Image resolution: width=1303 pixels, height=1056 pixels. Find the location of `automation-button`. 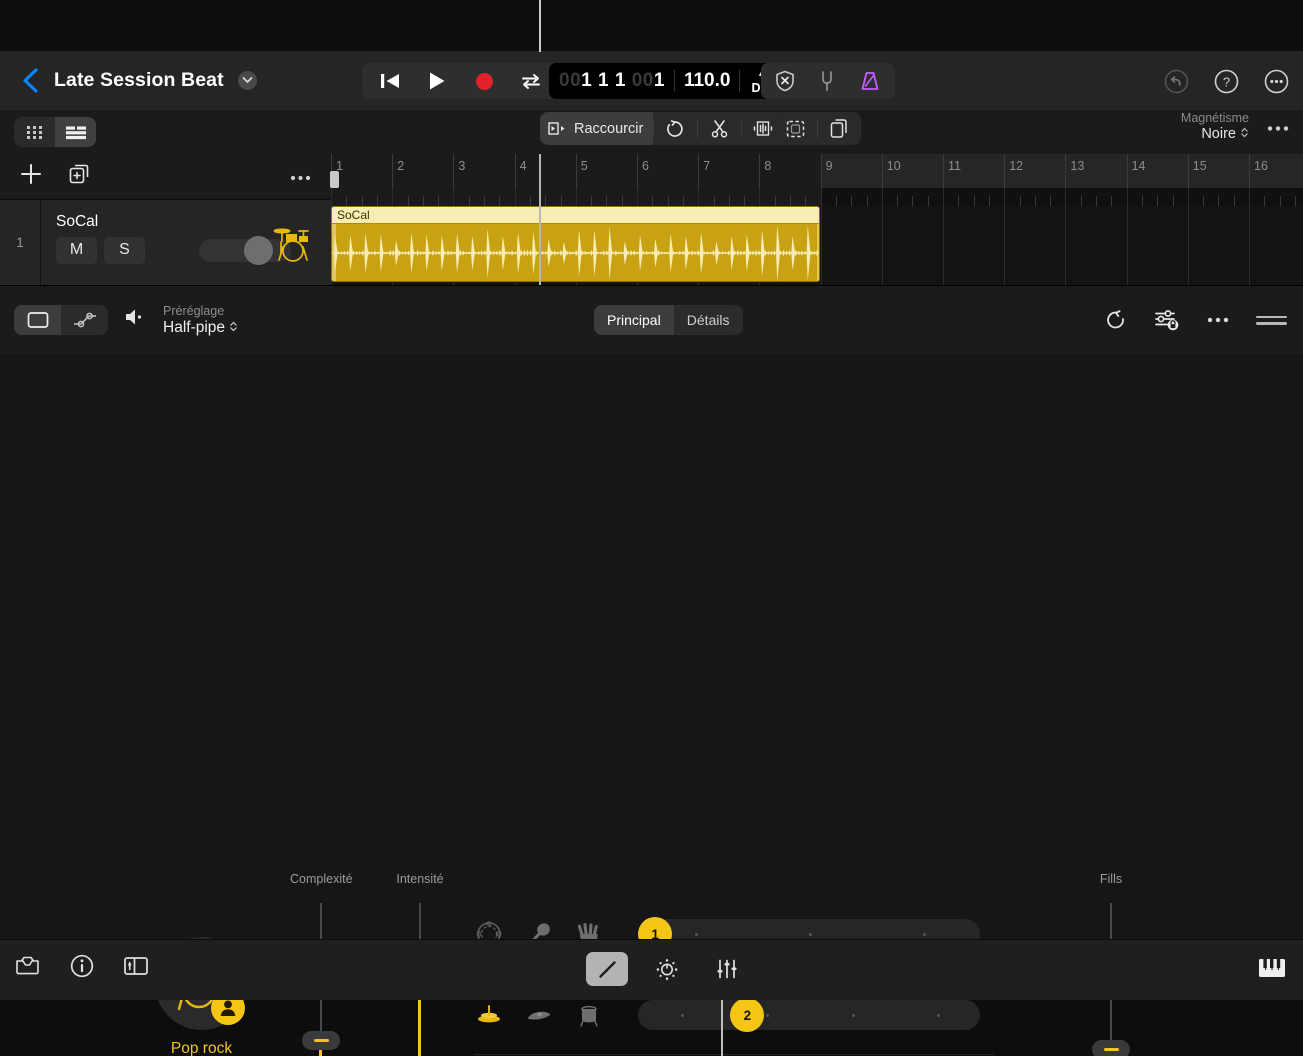

automation-button is located at coordinates (84, 320).